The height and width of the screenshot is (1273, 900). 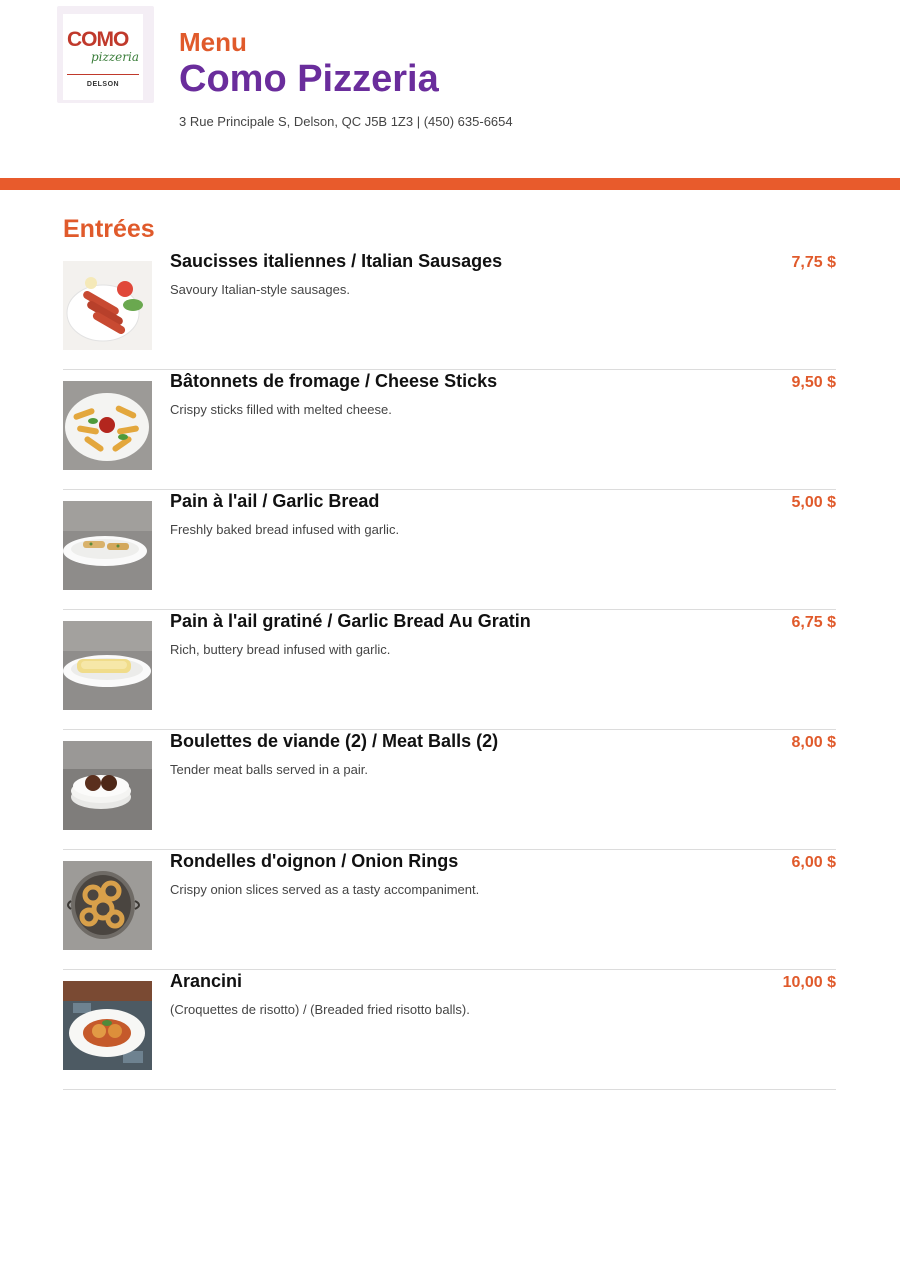 What do you see at coordinates (107, 665) in the screenshot?
I see `garlic-bread-gratin-photo` at bounding box center [107, 665].